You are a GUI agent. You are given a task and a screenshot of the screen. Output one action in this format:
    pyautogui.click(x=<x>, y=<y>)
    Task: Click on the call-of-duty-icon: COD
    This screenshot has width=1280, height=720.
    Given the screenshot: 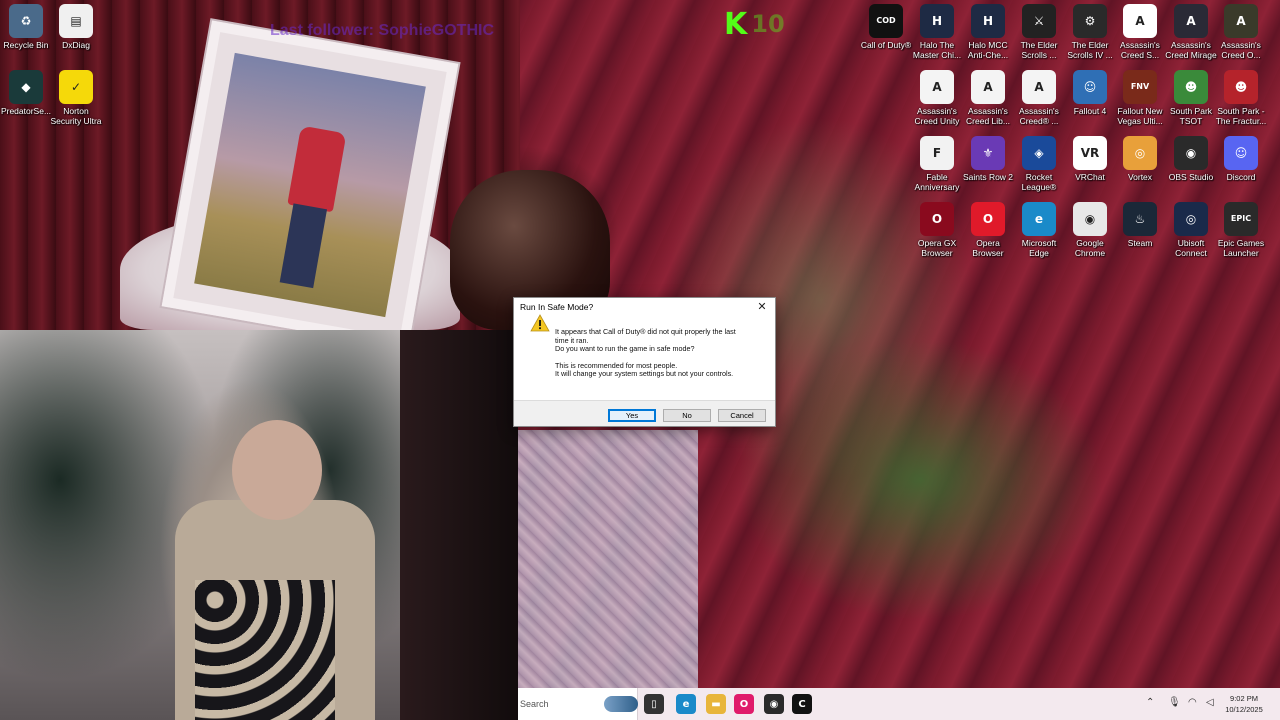 What is the action you would take?
    pyautogui.click(x=886, y=21)
    